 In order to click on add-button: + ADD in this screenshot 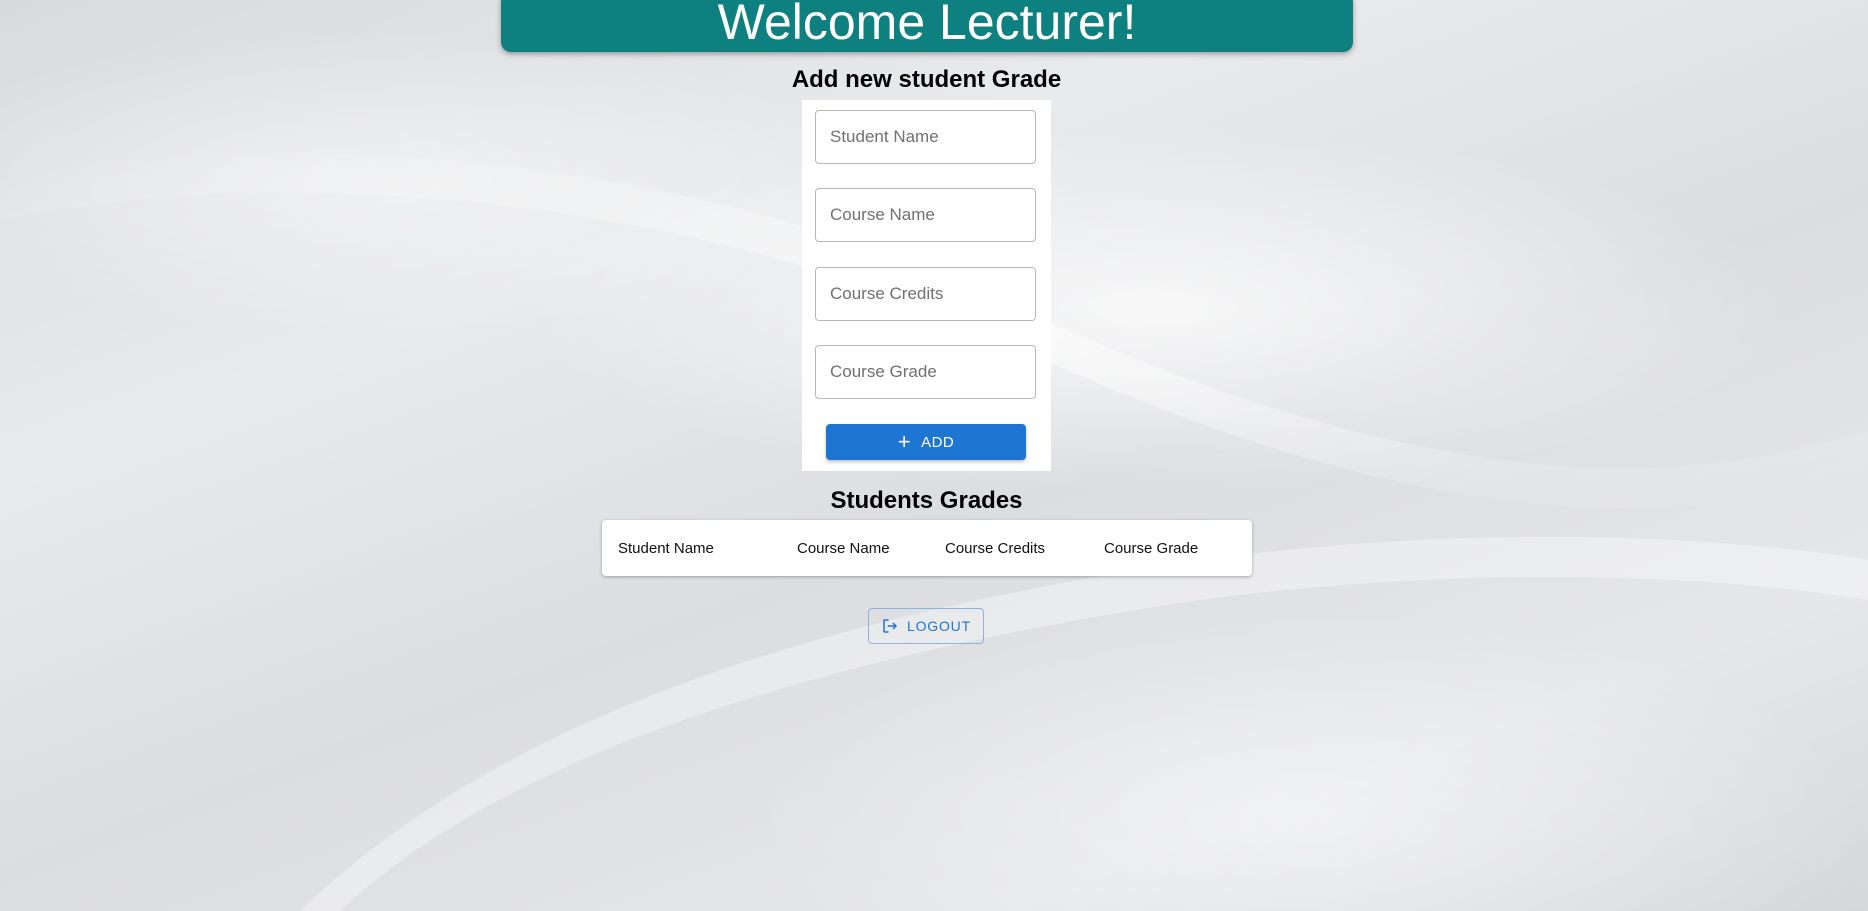, I will do `click(926, 442)`.